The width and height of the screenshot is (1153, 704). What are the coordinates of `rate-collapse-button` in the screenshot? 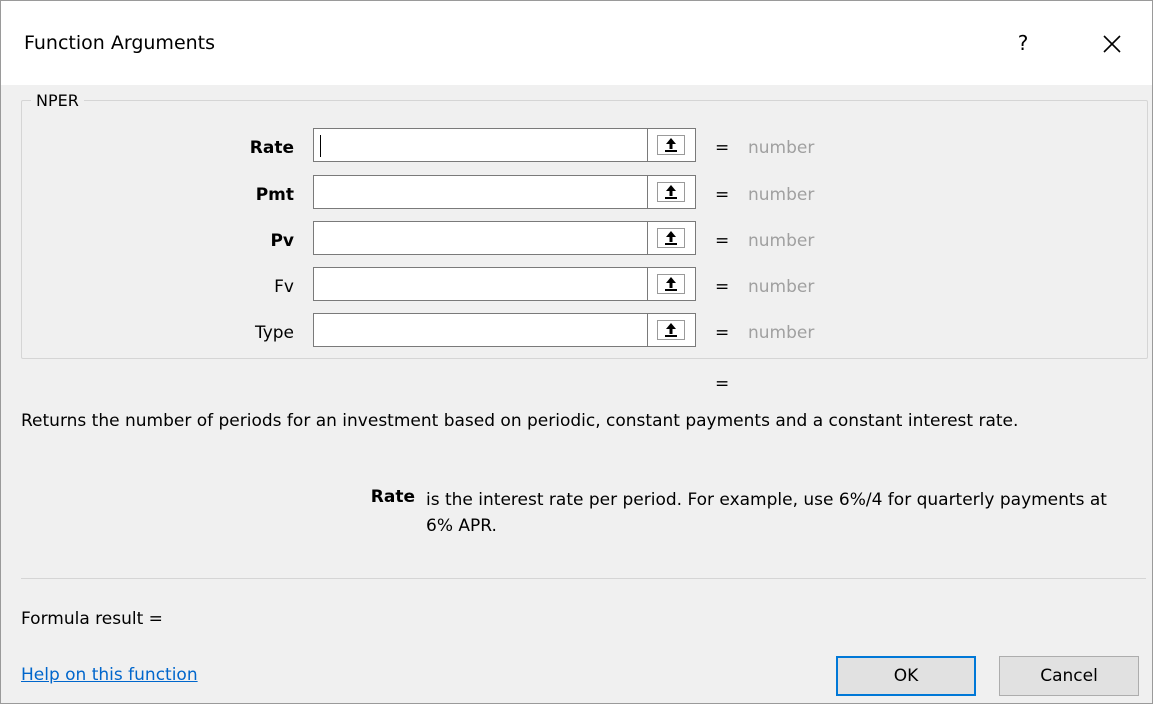 It's located at (672, 145).